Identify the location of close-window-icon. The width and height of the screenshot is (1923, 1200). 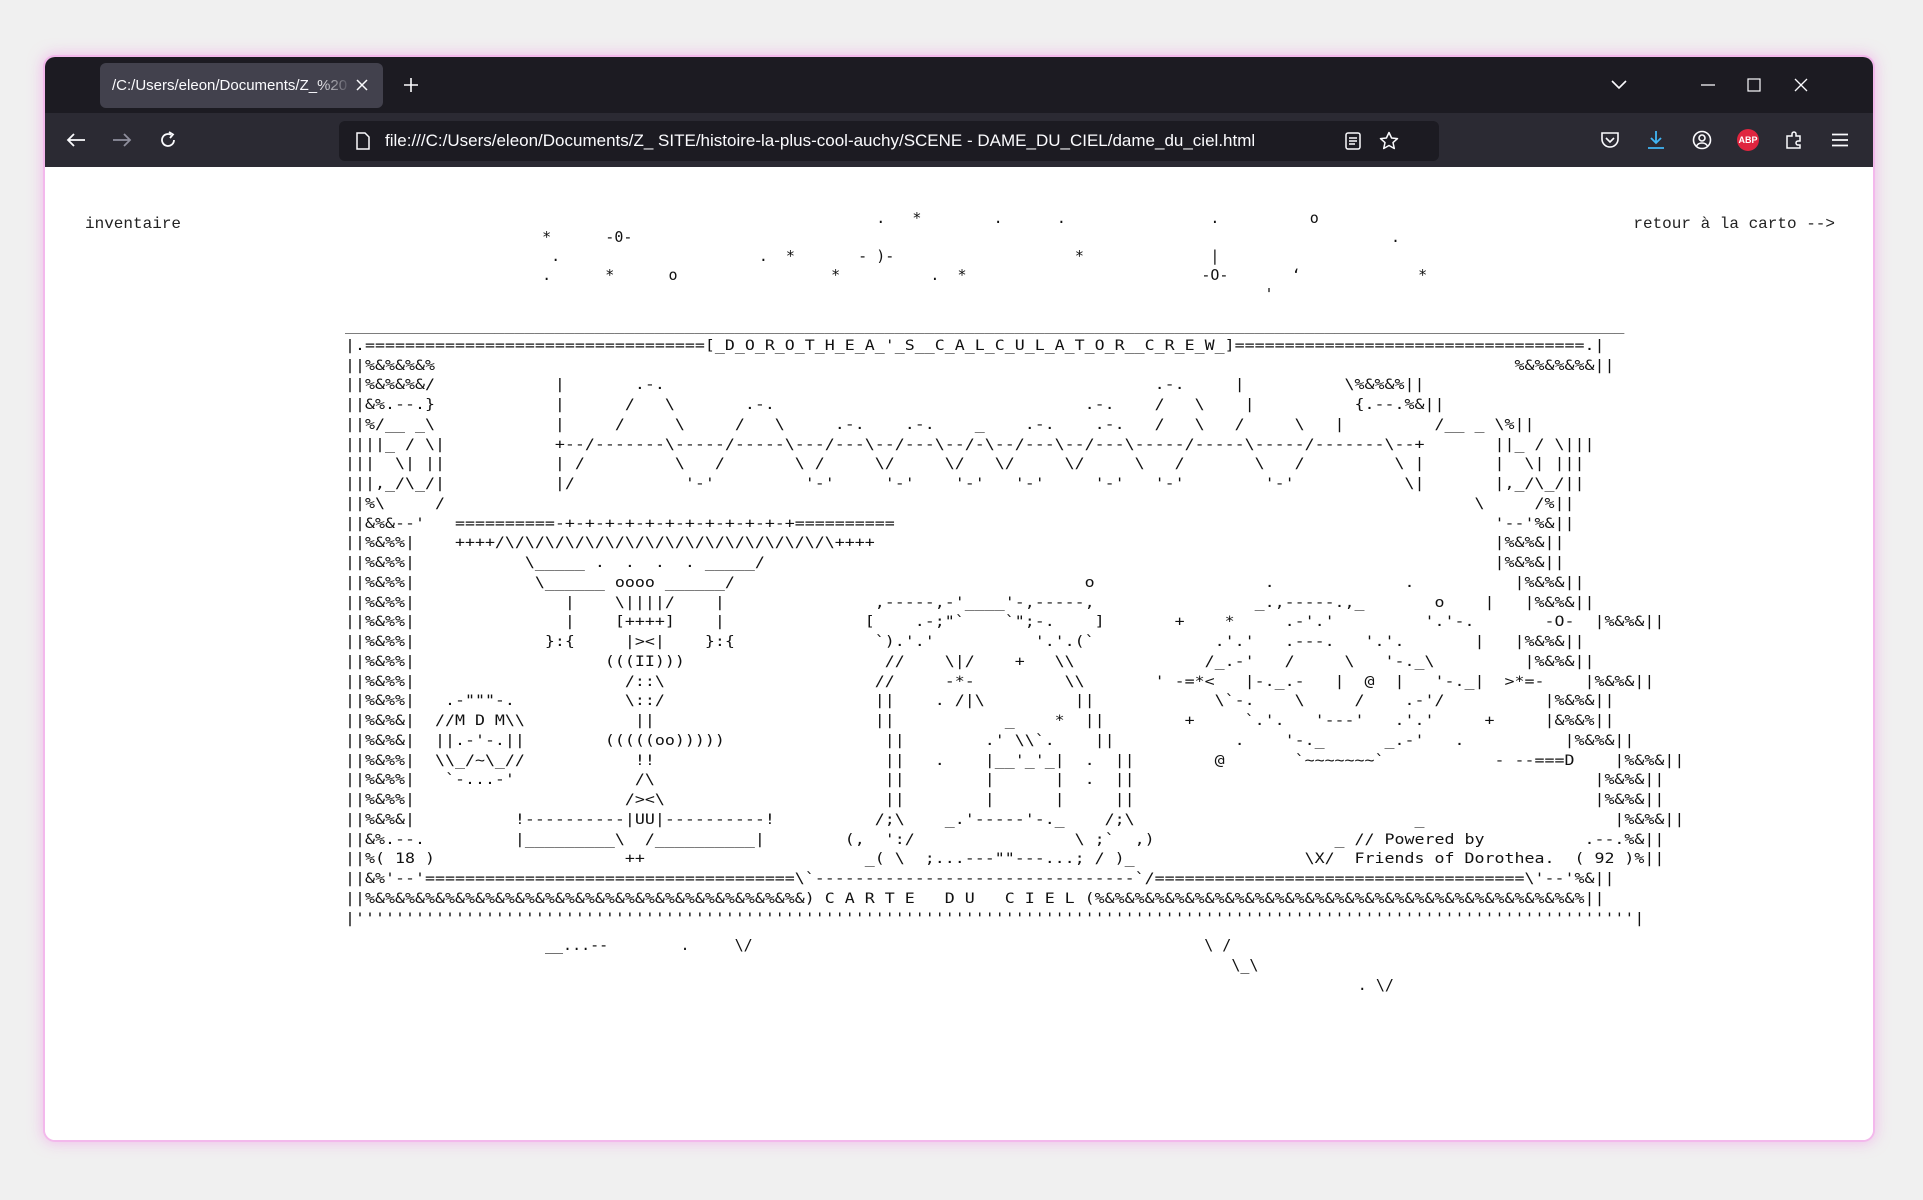
(1801, 85).